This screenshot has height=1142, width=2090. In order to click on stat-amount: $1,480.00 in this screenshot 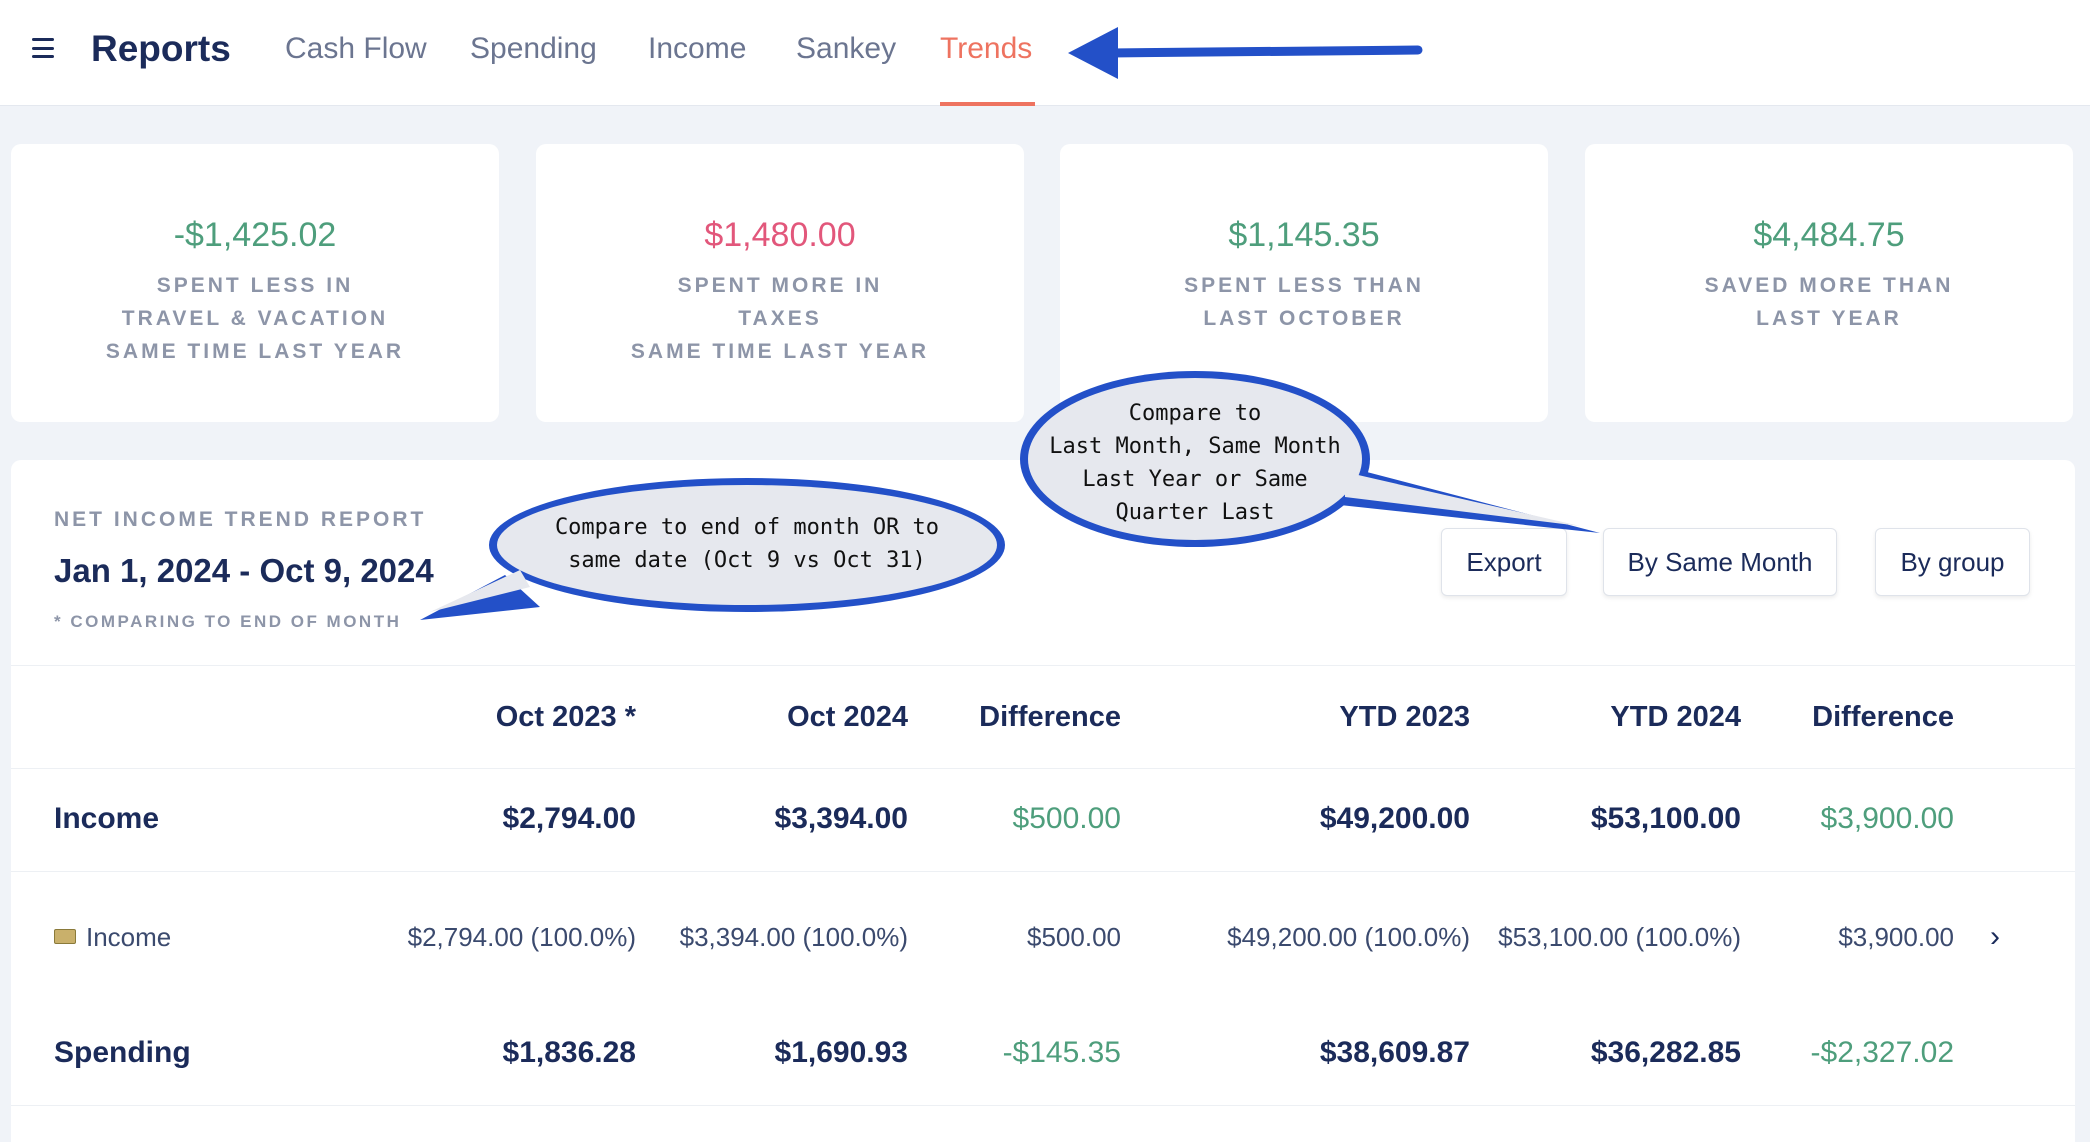, I will do `click(780, 235)`.